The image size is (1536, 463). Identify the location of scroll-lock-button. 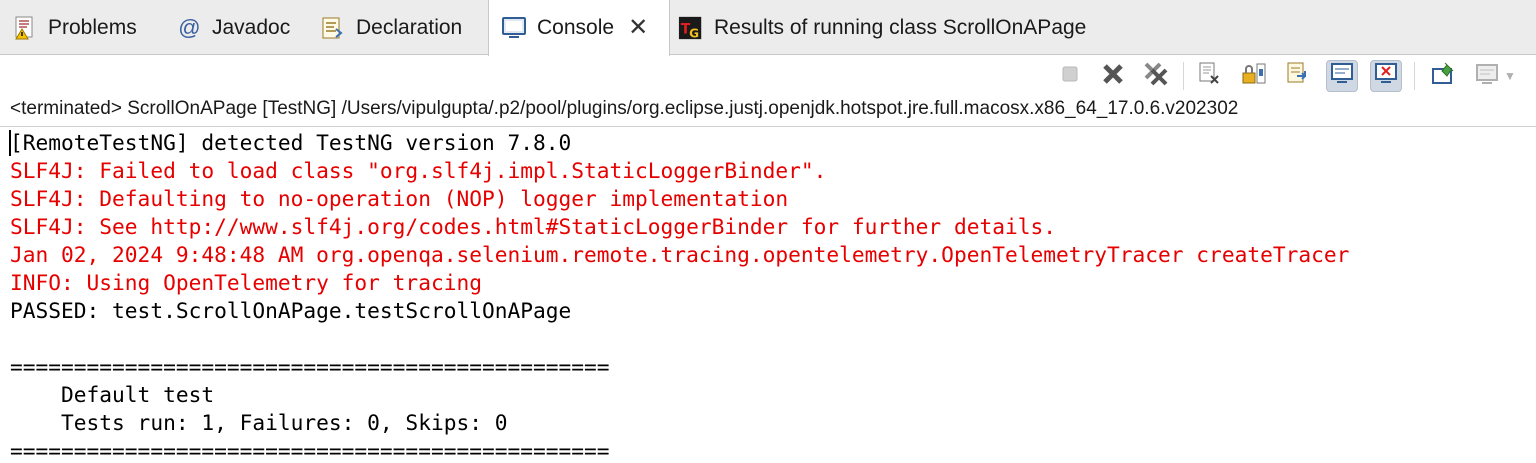
(1254, 76).